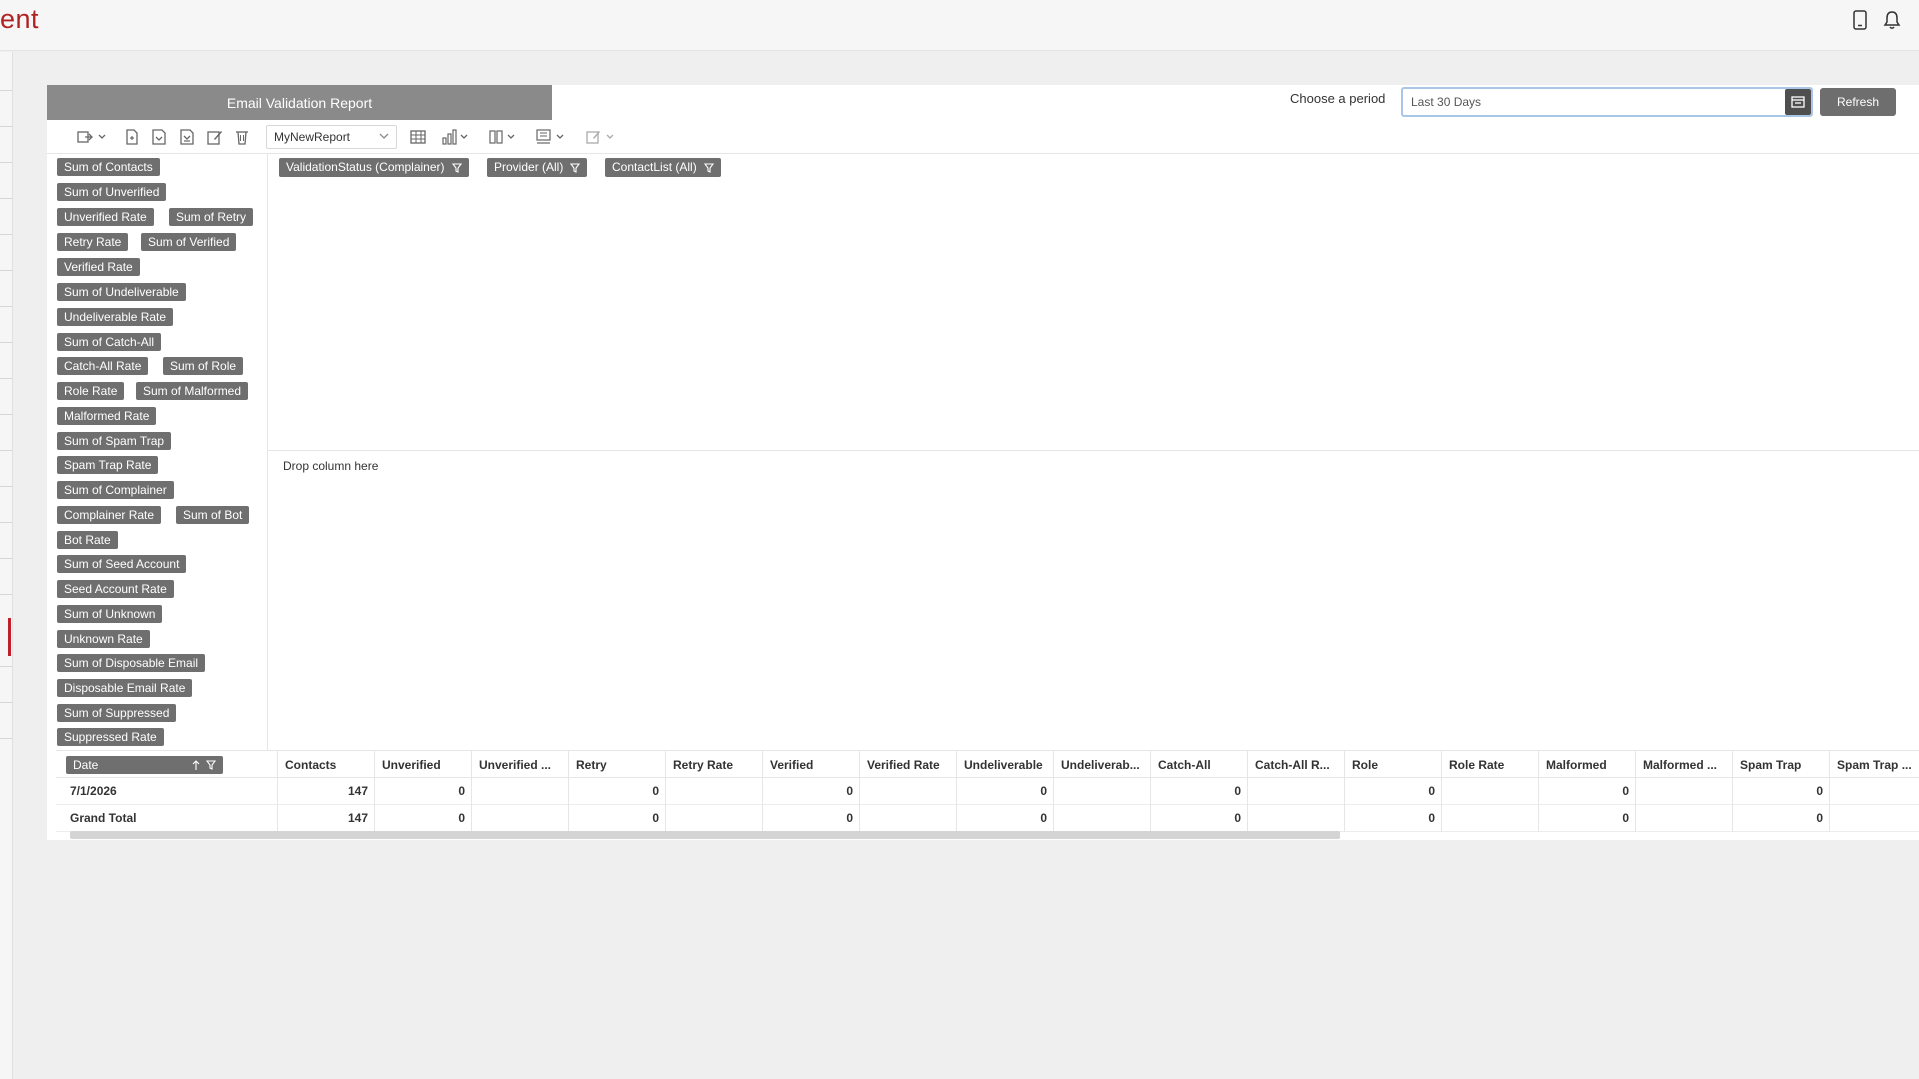 This screenshot has height=1079, width=1919. Describe the element at coordinates (456, 137) in the screenshot. I see `chart-view-icon` at that location.